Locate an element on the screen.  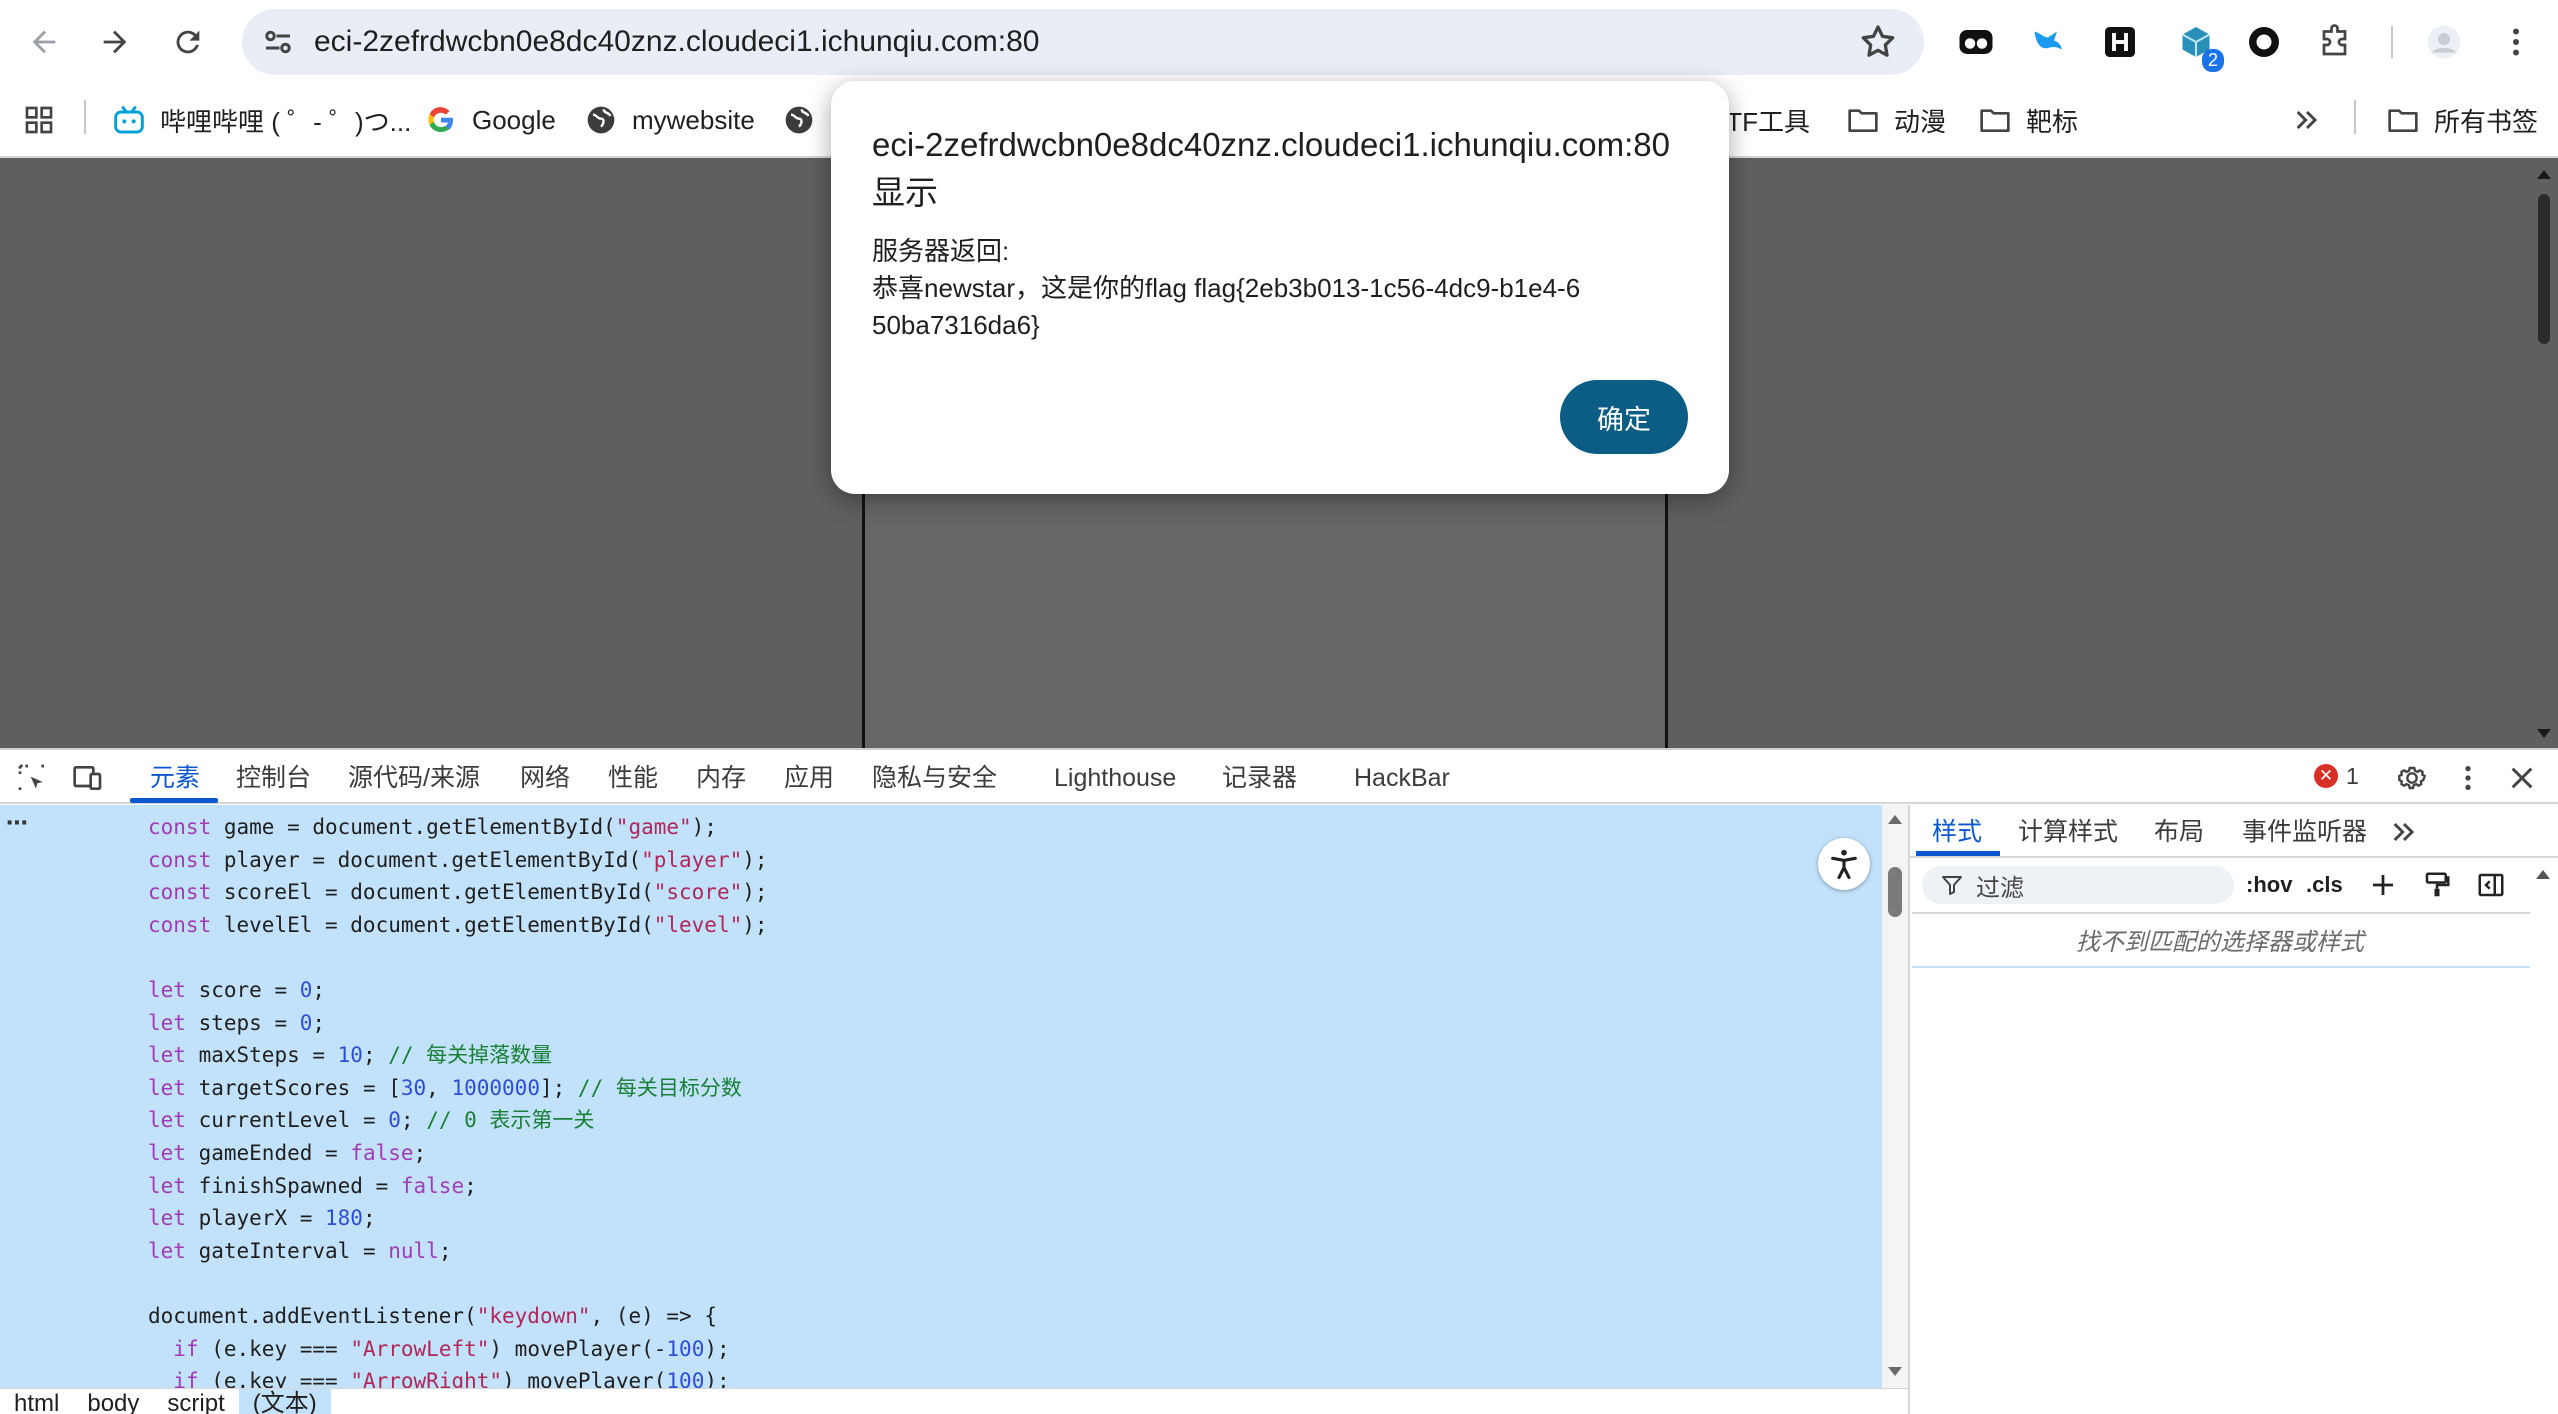
tab-performance: 性能 is located at coordinates (633, 778).